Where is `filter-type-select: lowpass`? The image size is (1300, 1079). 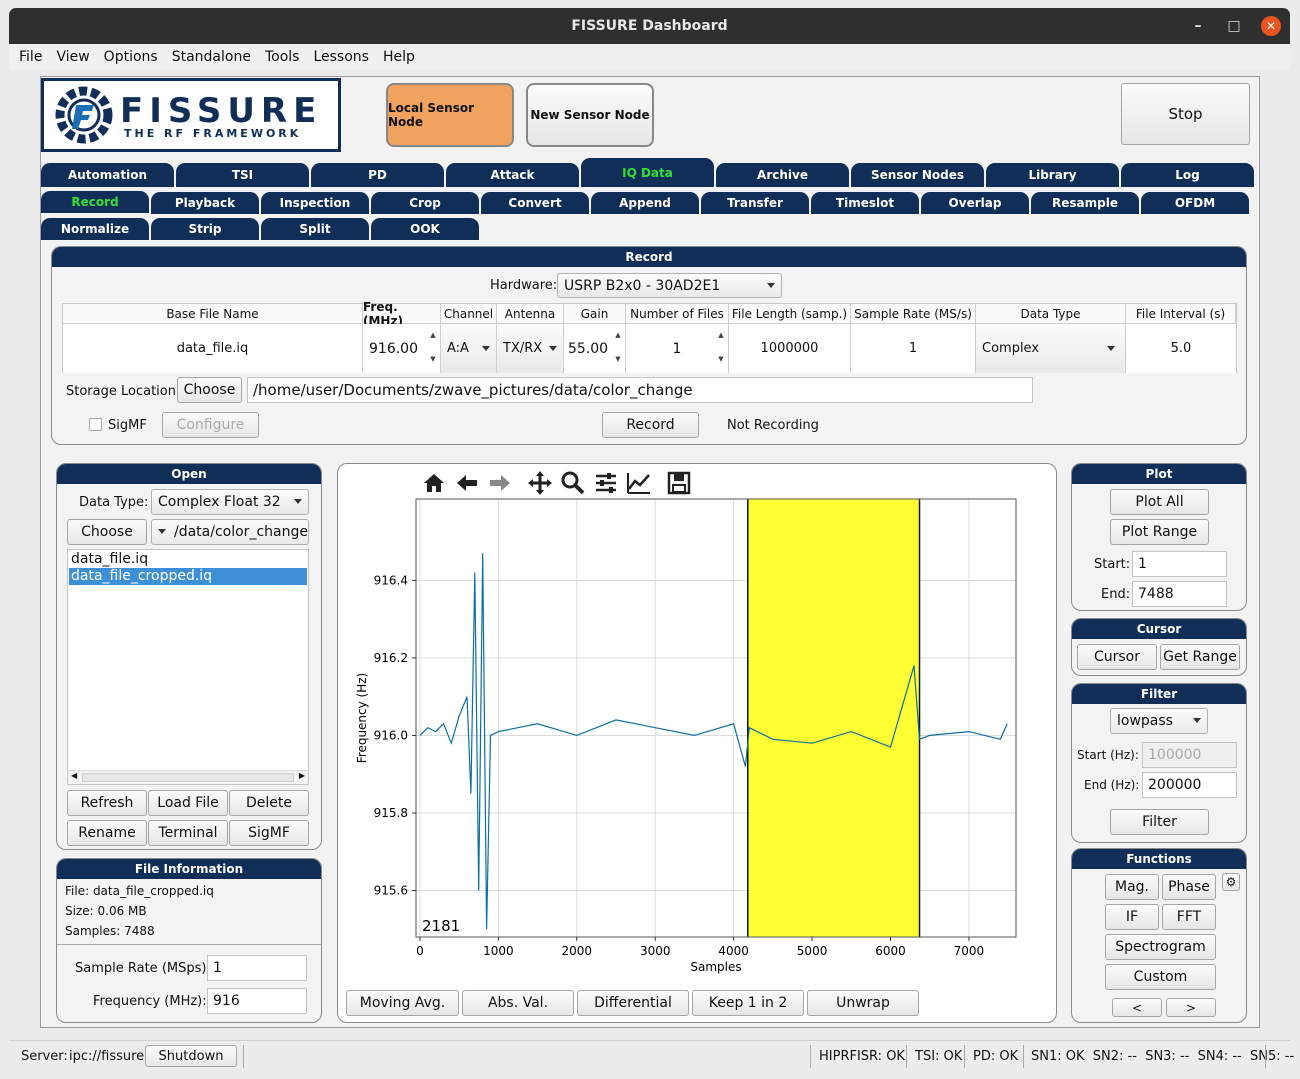
filter-type-select: lowpass is located at coordinates (1159, 721).